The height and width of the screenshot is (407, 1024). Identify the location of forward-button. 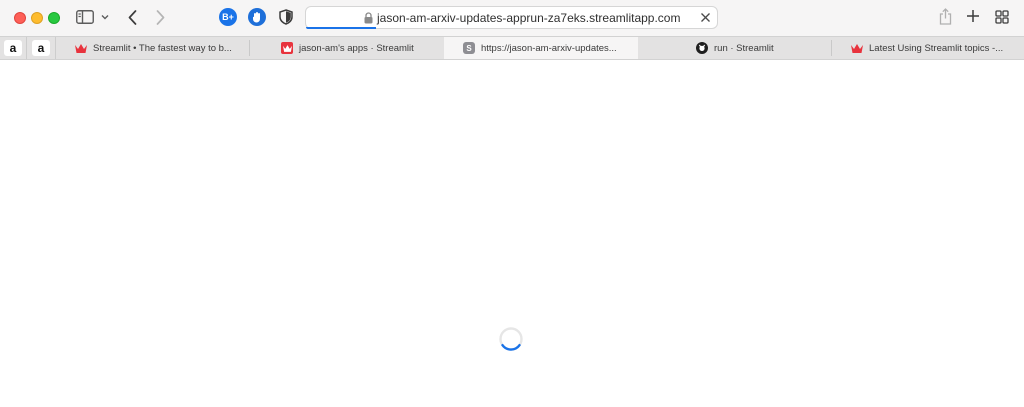
(160, 17).